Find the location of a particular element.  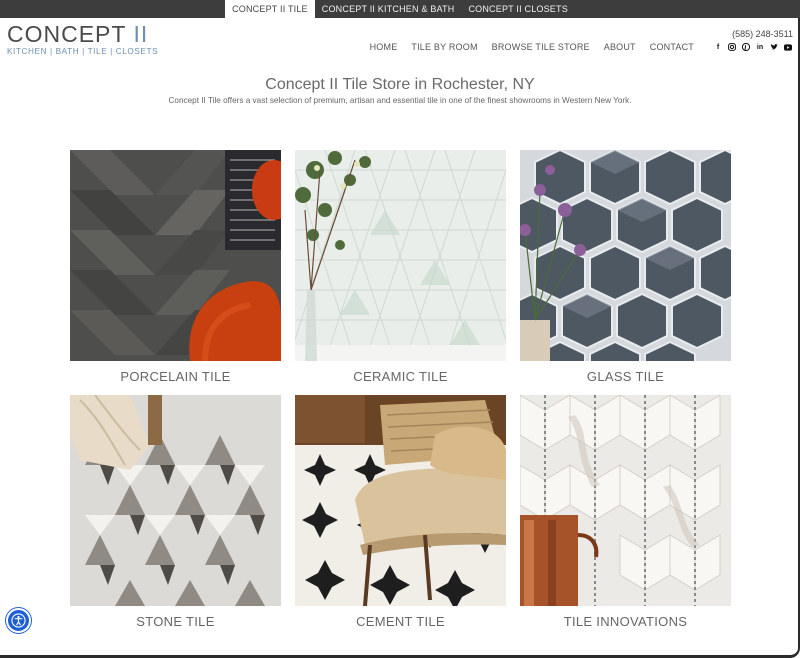

page-title: Concept II Tile Store in Rochester, NY is located at coordinates (400, 84).